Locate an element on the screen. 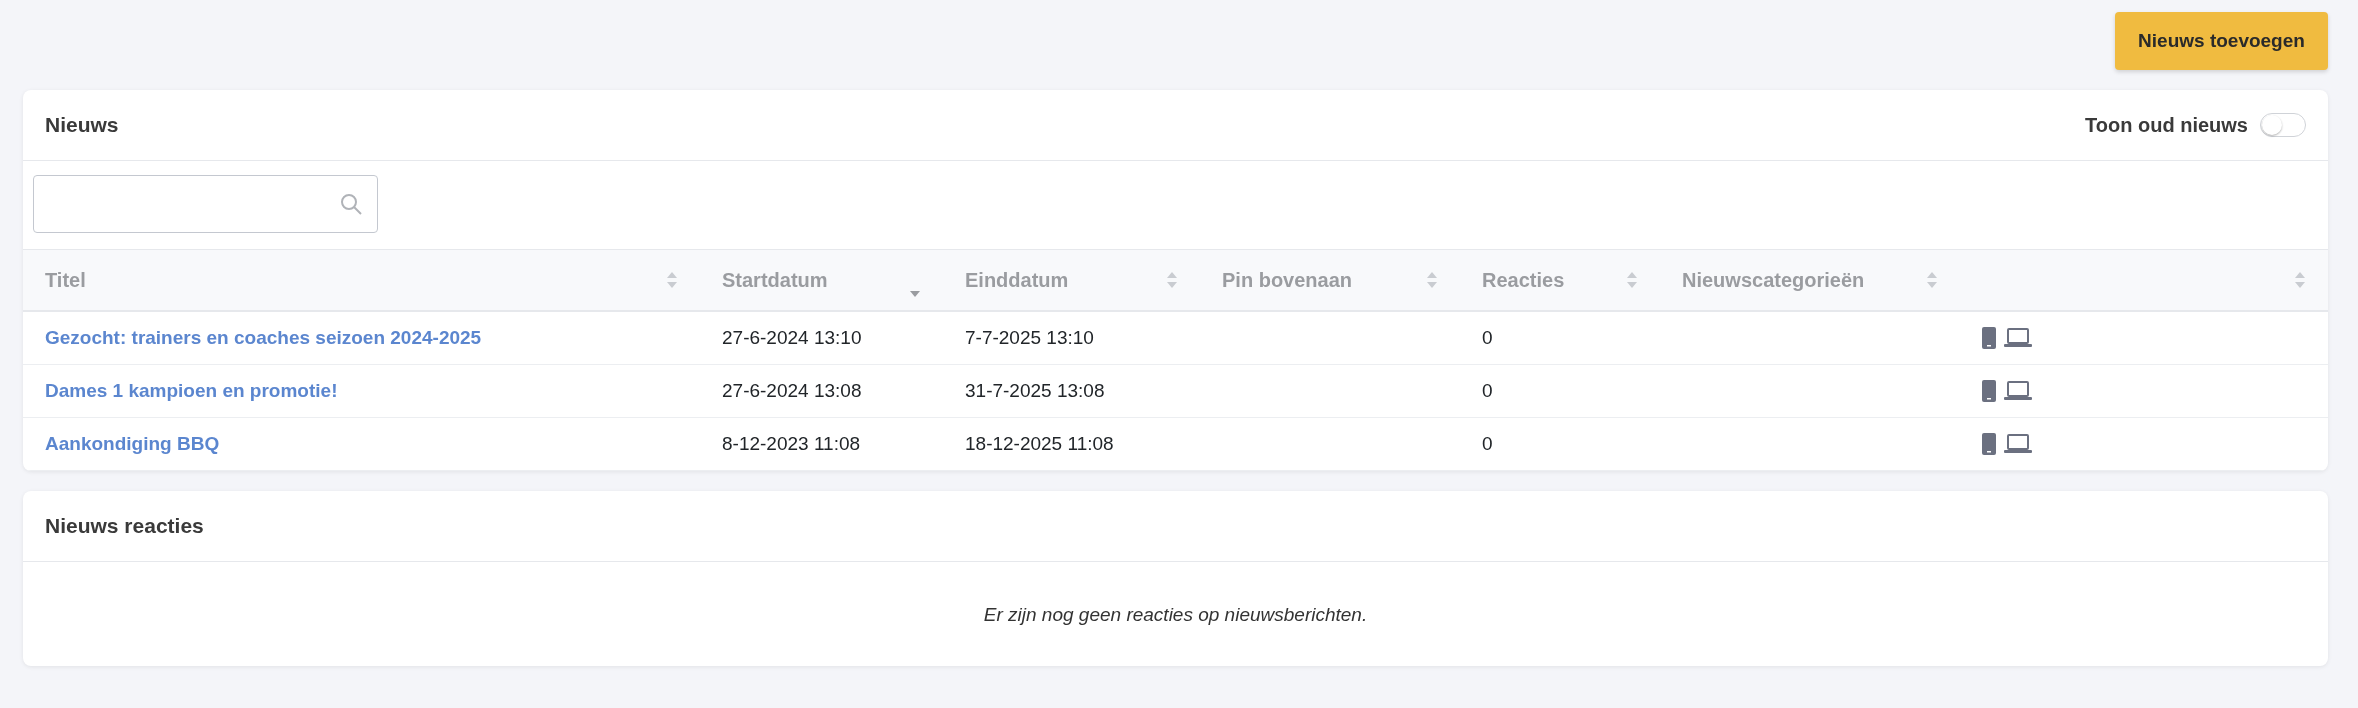 This screenshot has width=2358, height=708. column-header: Pin bovenaan is located at coordinates (1287, 280).